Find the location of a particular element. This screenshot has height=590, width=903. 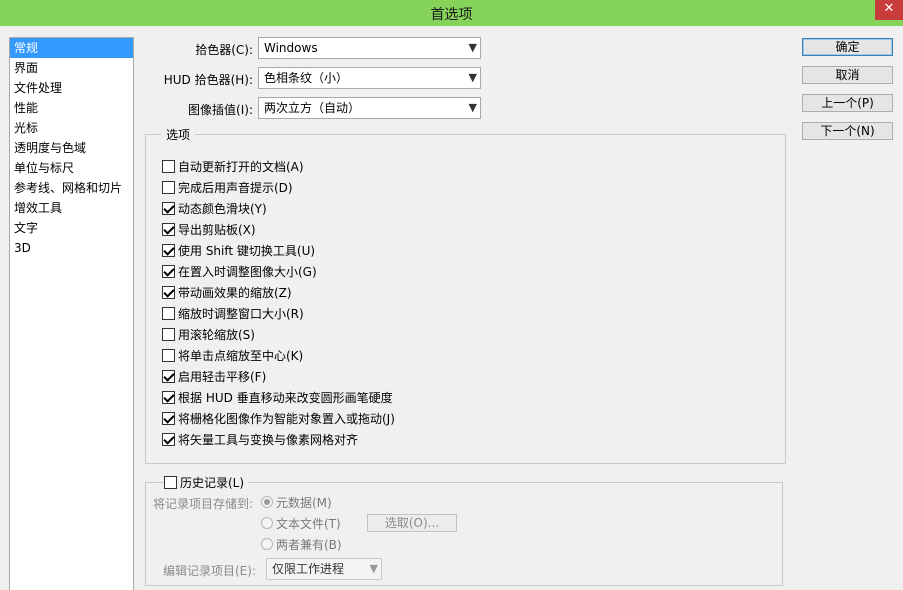

option-label: 自动更新打开的文档(A) is located at coordinates (241, 166).